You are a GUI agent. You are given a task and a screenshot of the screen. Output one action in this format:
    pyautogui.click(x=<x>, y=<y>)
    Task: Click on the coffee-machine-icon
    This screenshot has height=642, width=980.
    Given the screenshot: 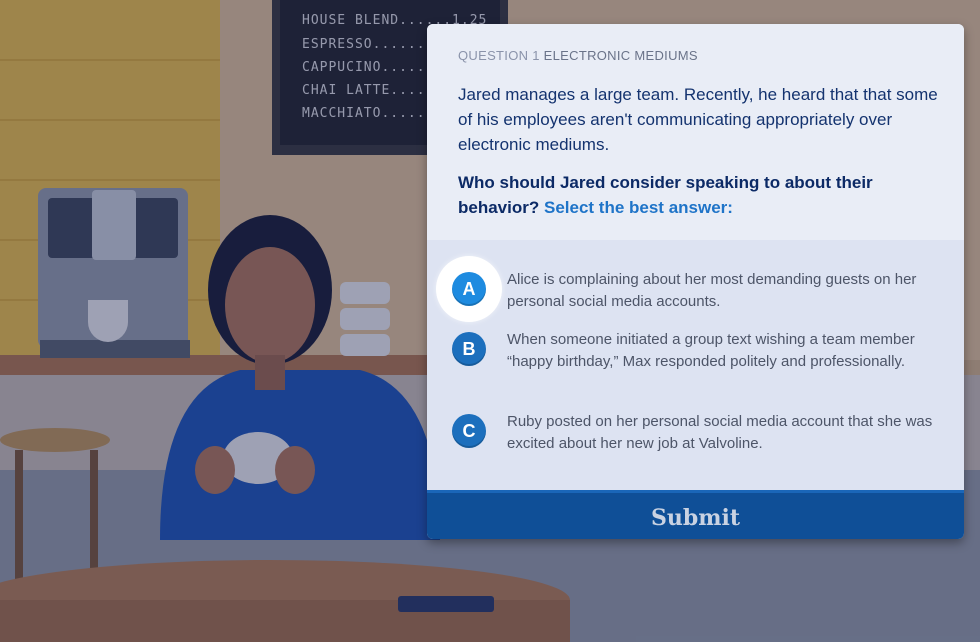 What is the action you would take?
    pyautogui.click(x=114, y=273)
    